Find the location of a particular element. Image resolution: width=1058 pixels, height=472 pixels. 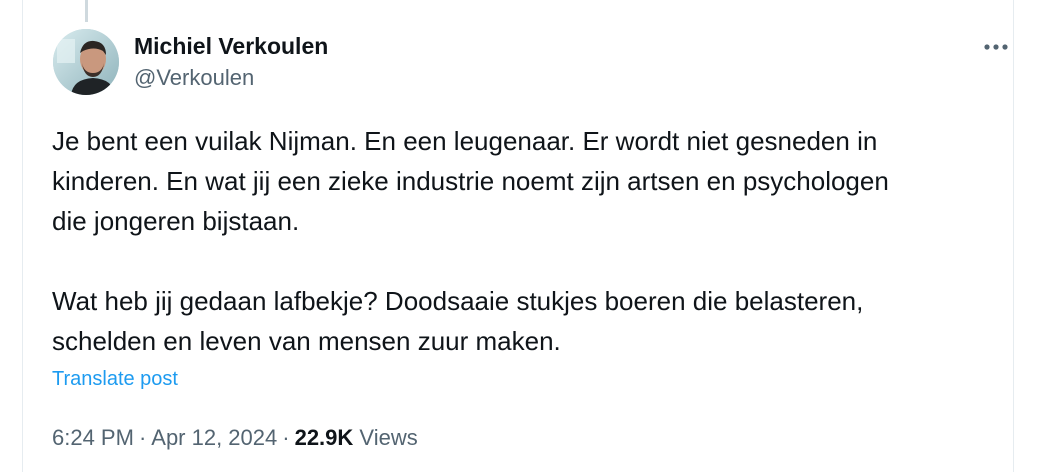

profile-photo-icon is located at coordinates (86, 62).